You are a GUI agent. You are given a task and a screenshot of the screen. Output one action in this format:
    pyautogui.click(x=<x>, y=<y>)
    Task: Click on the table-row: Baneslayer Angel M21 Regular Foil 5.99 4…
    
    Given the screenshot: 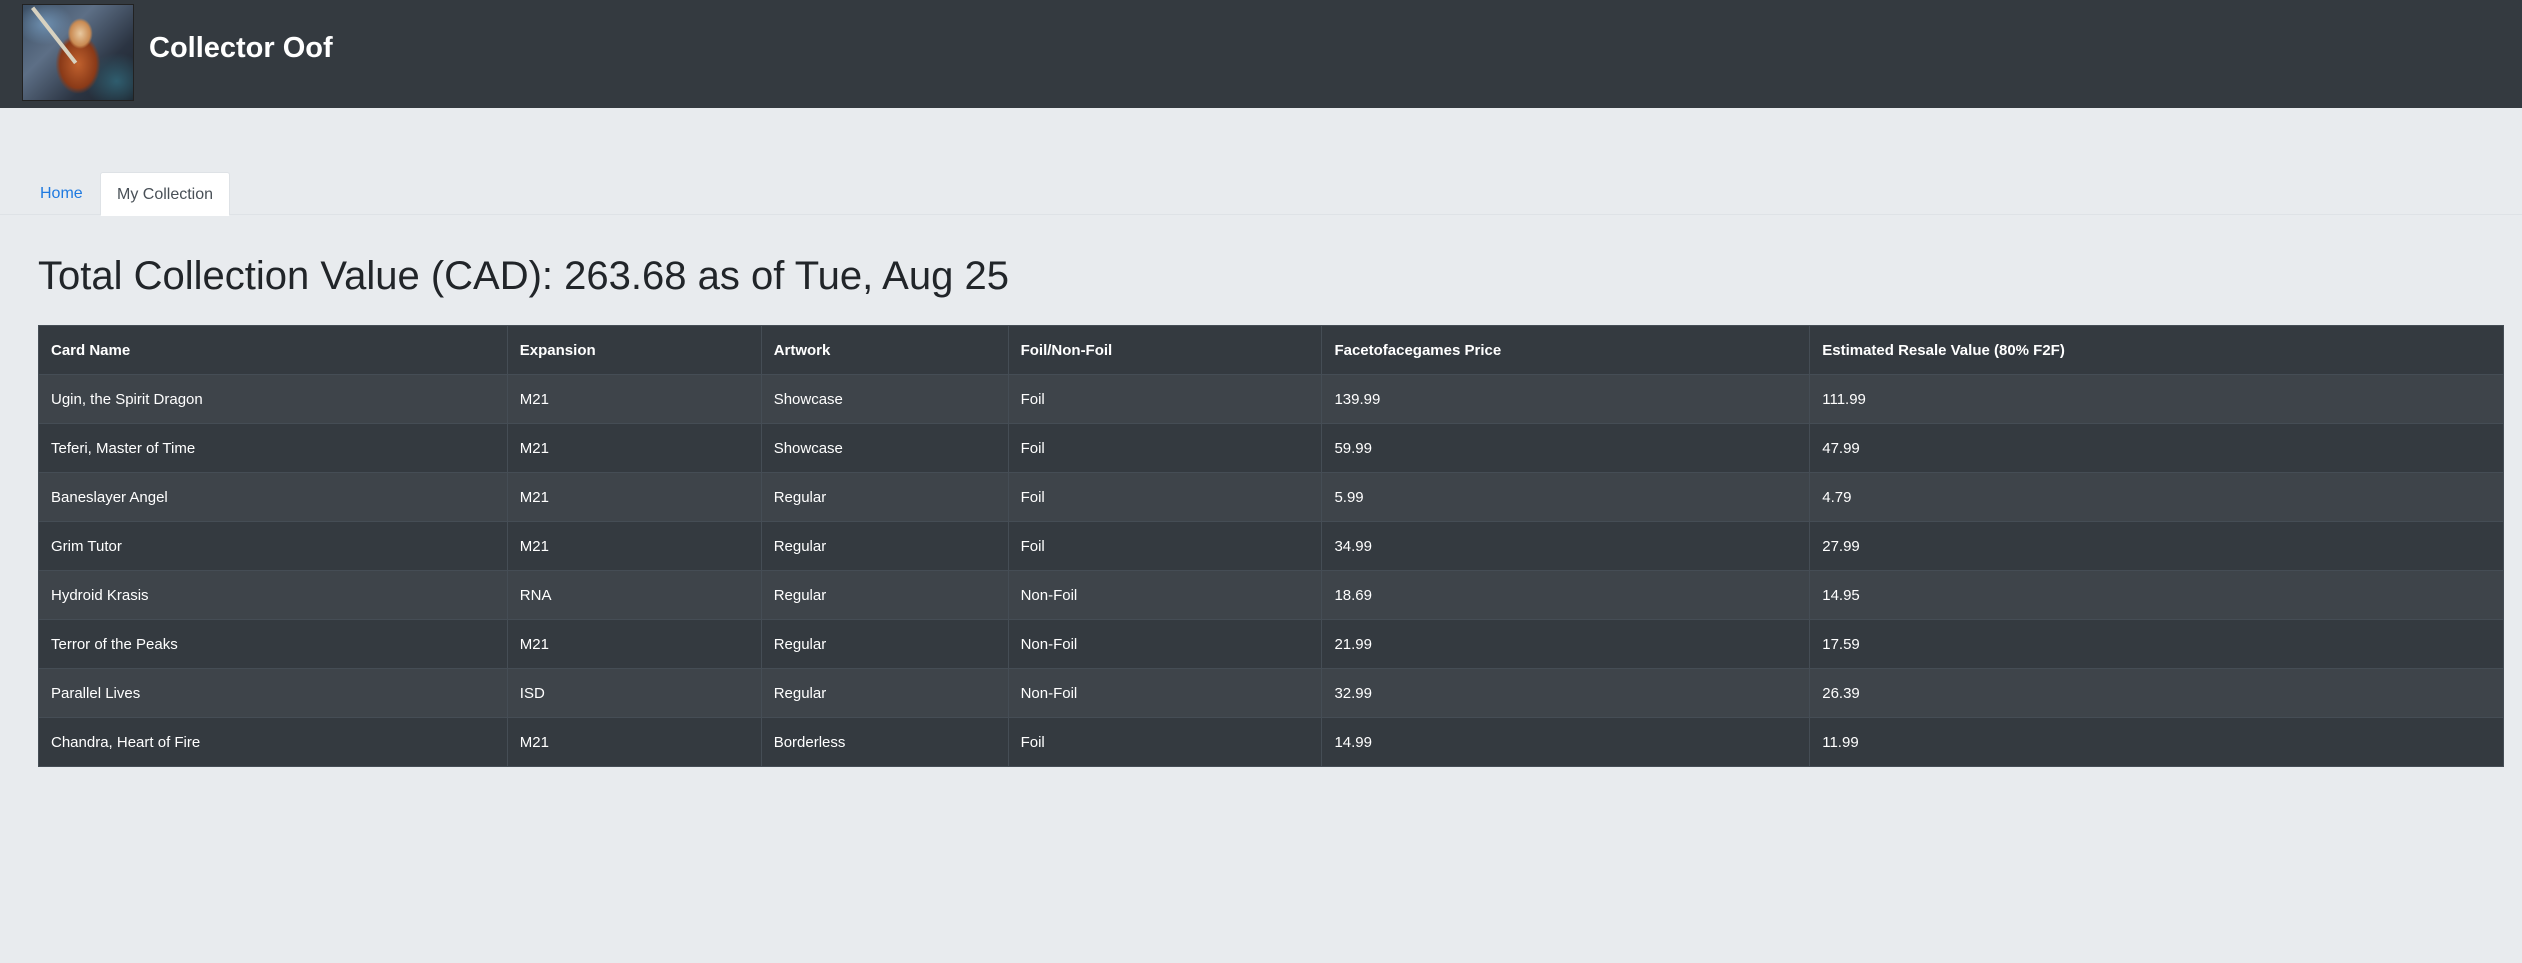 What is the action you would take?
    pyautogui.click(x=1271, y=497)
    